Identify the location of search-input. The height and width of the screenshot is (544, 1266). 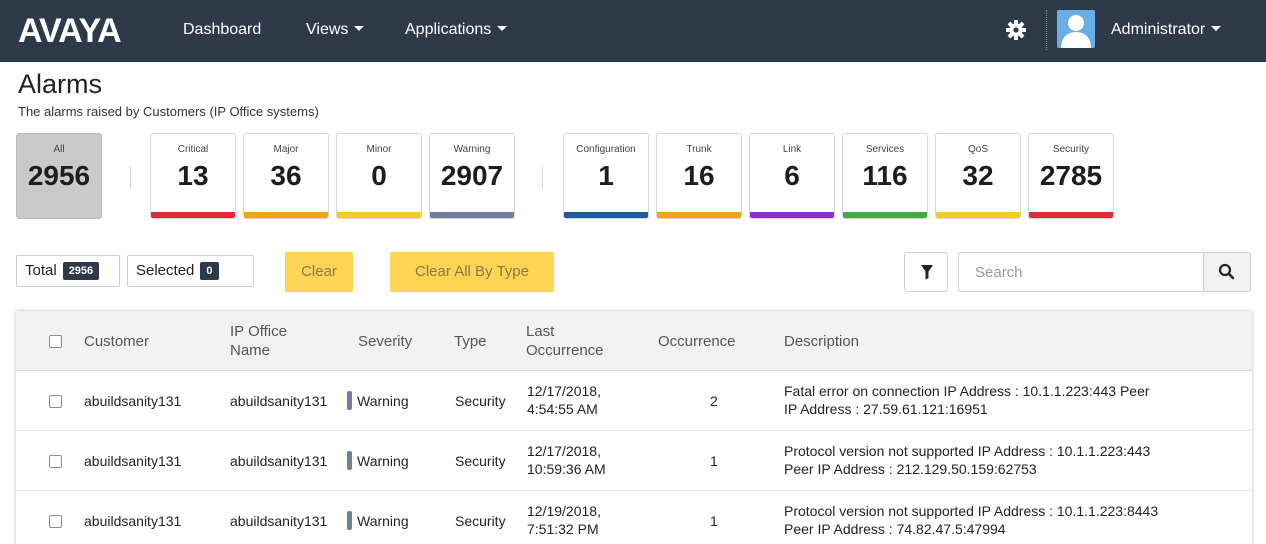
(1081, 272).